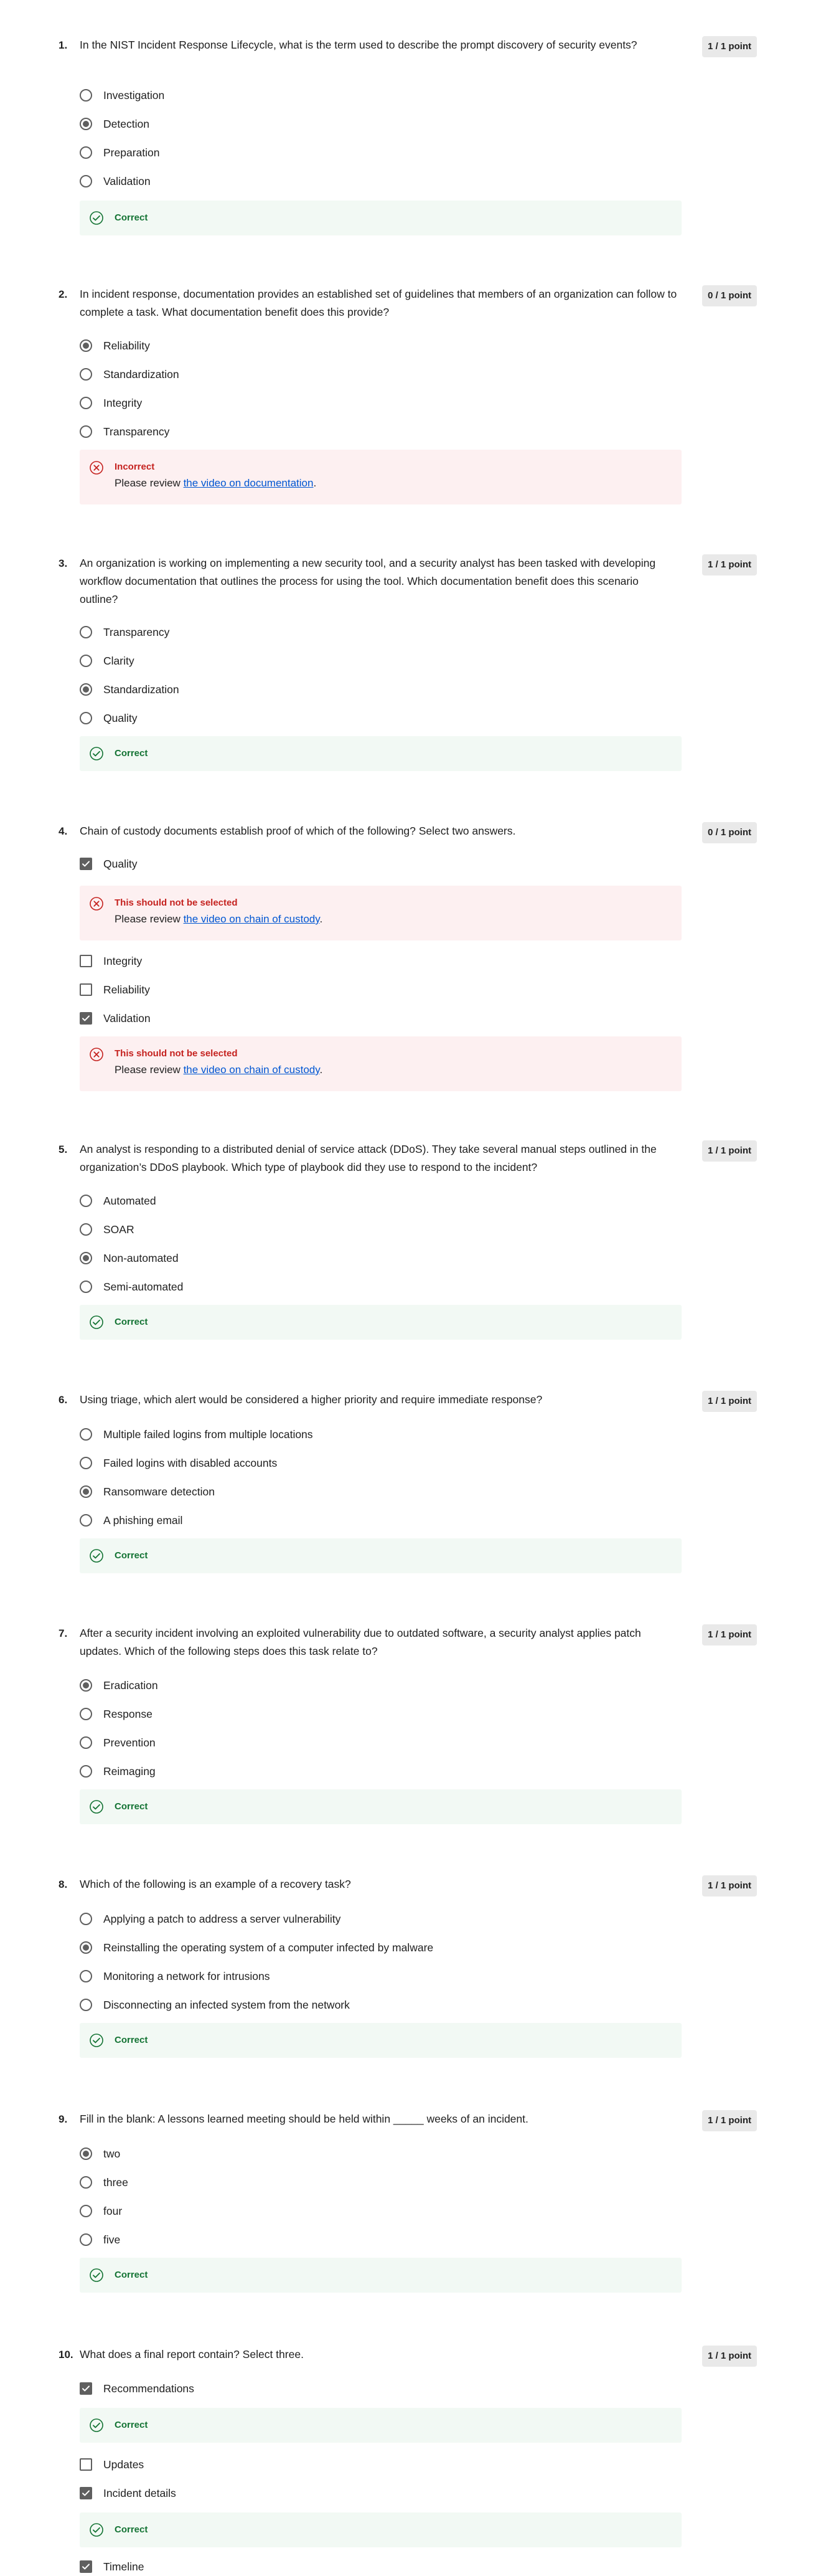 The width and height of the screenshot is (826, 2576). Describe the element at coordinates (101, 2211) in the screenshot. I see `option-four: four` at that location.